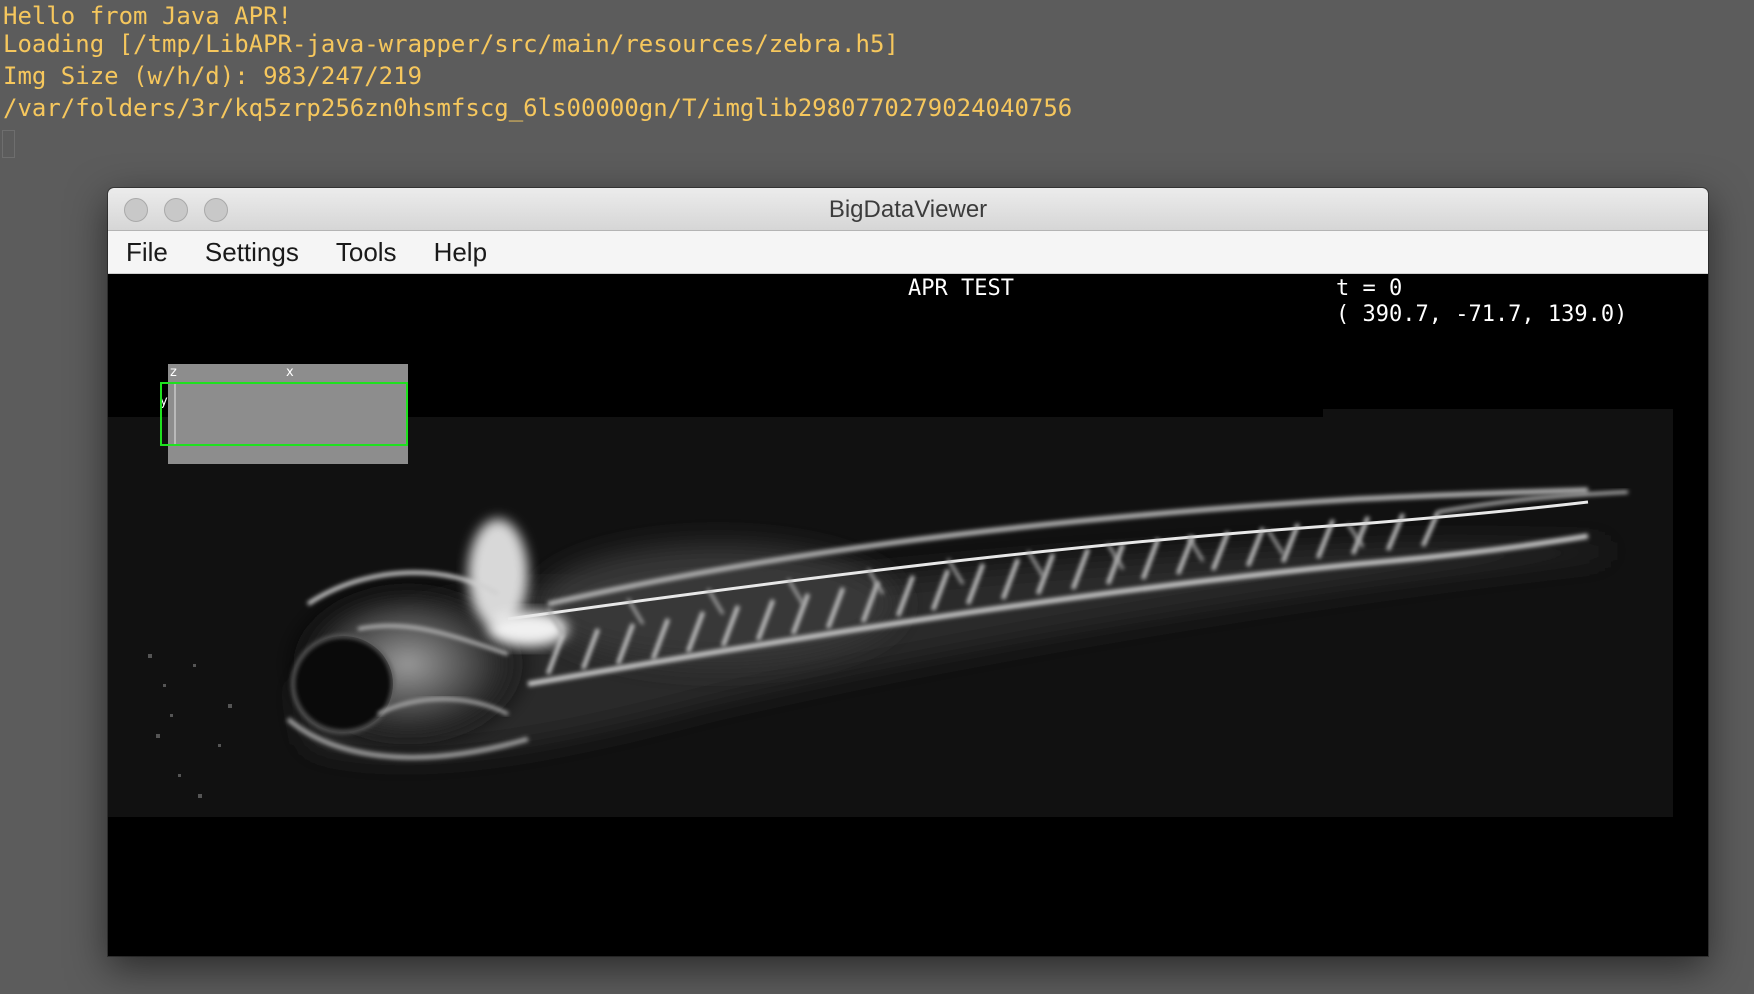 This screenshot has width=1754, height=994. Describe the element at coordinates (961, 288) in the screenshot. I see `source-name-label: APR TEST` at that location.